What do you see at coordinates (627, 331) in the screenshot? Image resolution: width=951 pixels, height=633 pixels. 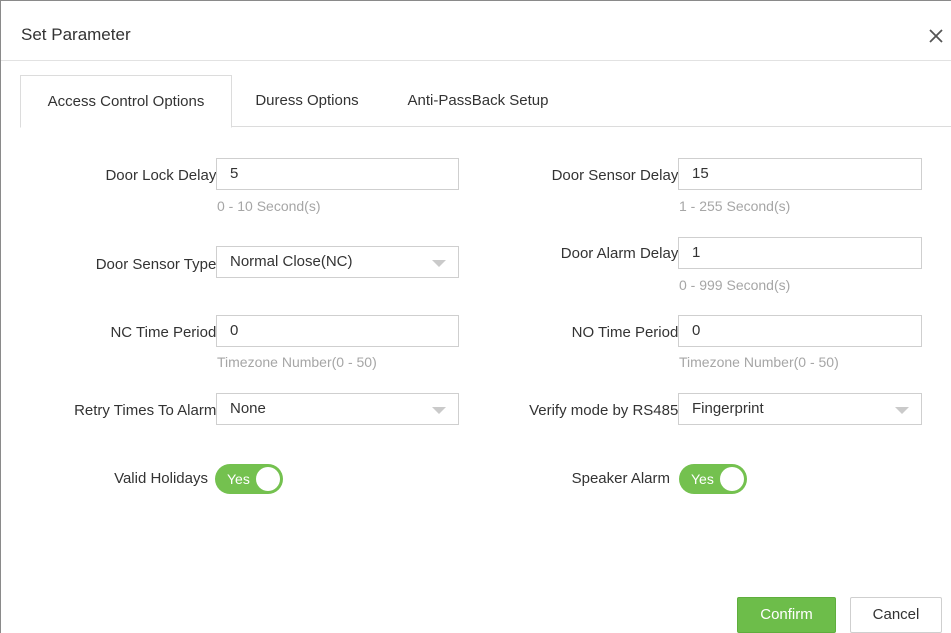 I see `no-time-period-label: NO Time Period*` at bounding box center [627, 331].